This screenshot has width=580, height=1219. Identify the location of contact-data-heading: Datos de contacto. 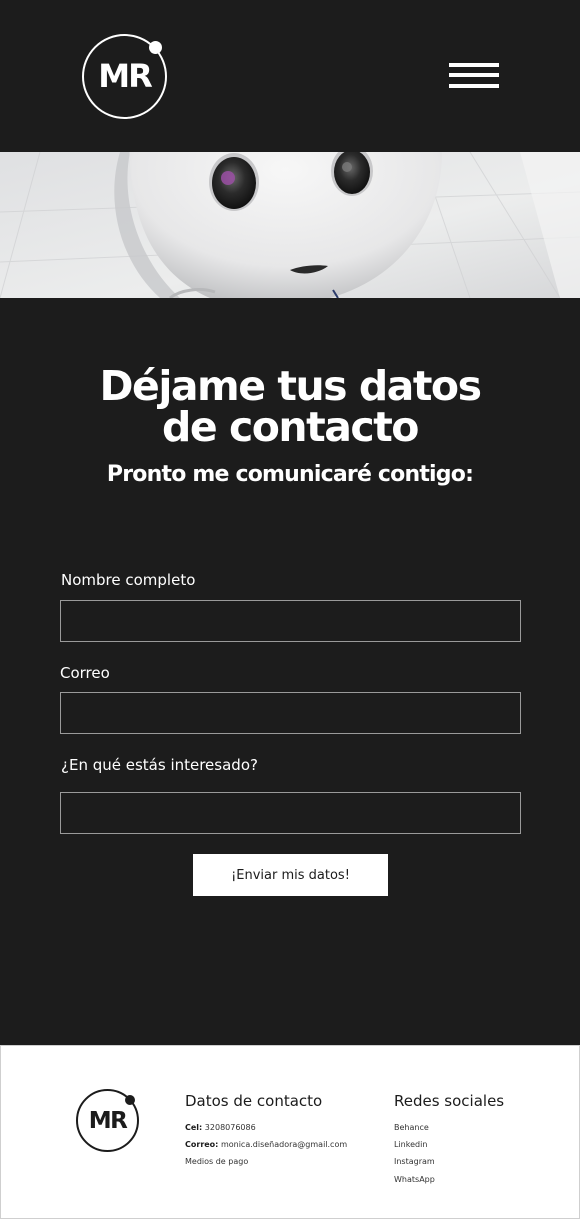
(254, 1101).